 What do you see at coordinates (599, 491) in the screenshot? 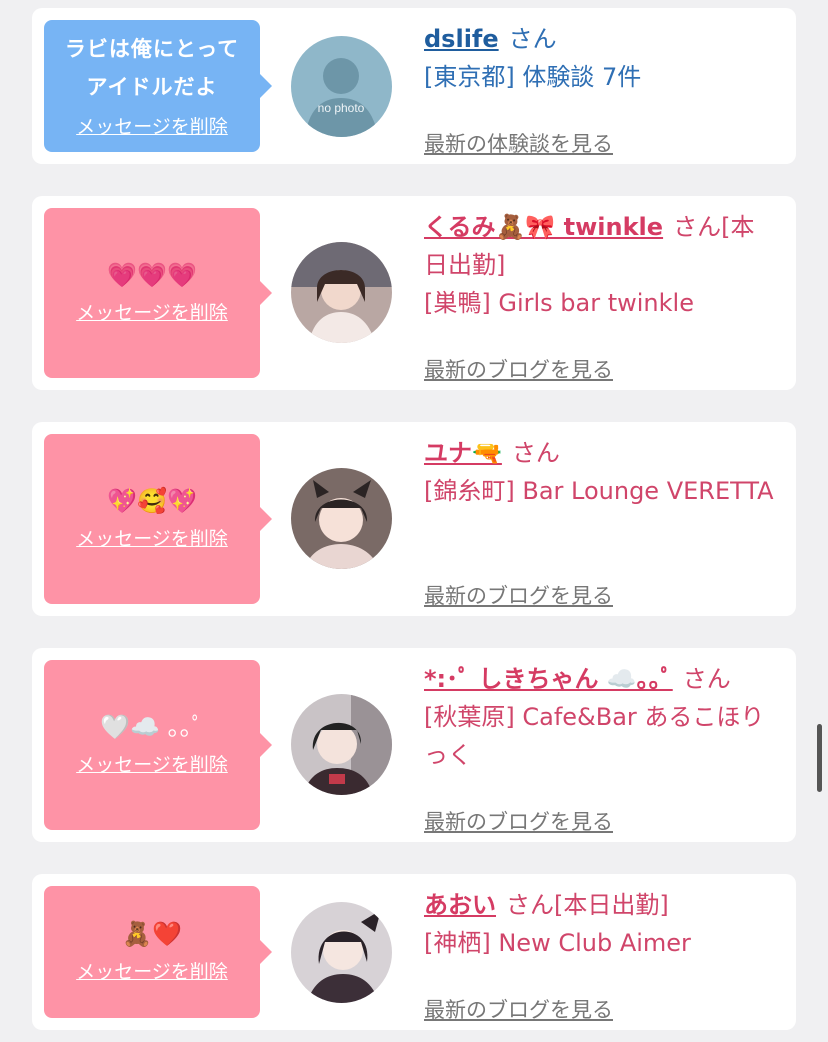
I see `user-meta: [錦糸町] Bar Lounge VERETTA` at bounding box center [599, 491].